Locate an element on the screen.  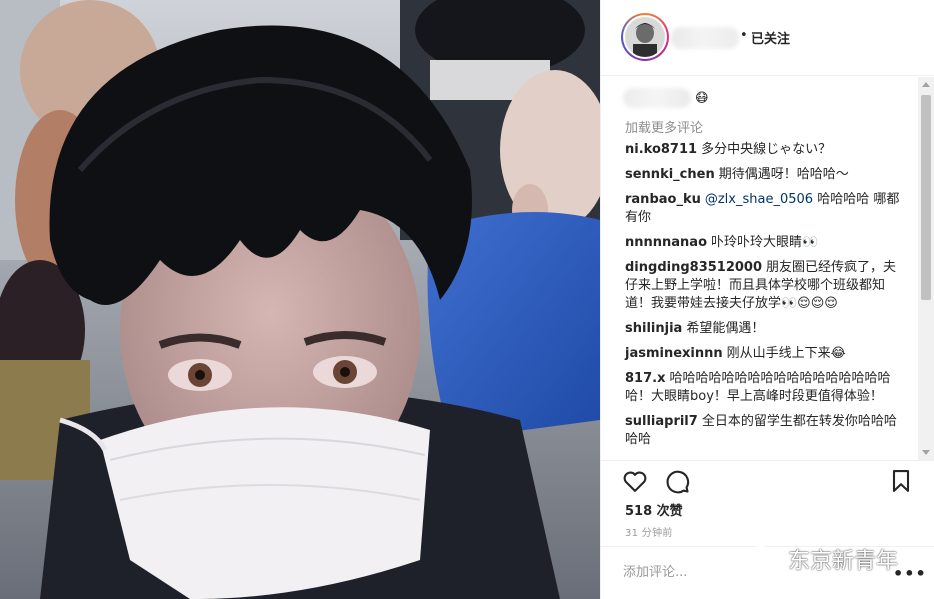
likes-count: 518 次赞 is located at coordinates (654, 509).